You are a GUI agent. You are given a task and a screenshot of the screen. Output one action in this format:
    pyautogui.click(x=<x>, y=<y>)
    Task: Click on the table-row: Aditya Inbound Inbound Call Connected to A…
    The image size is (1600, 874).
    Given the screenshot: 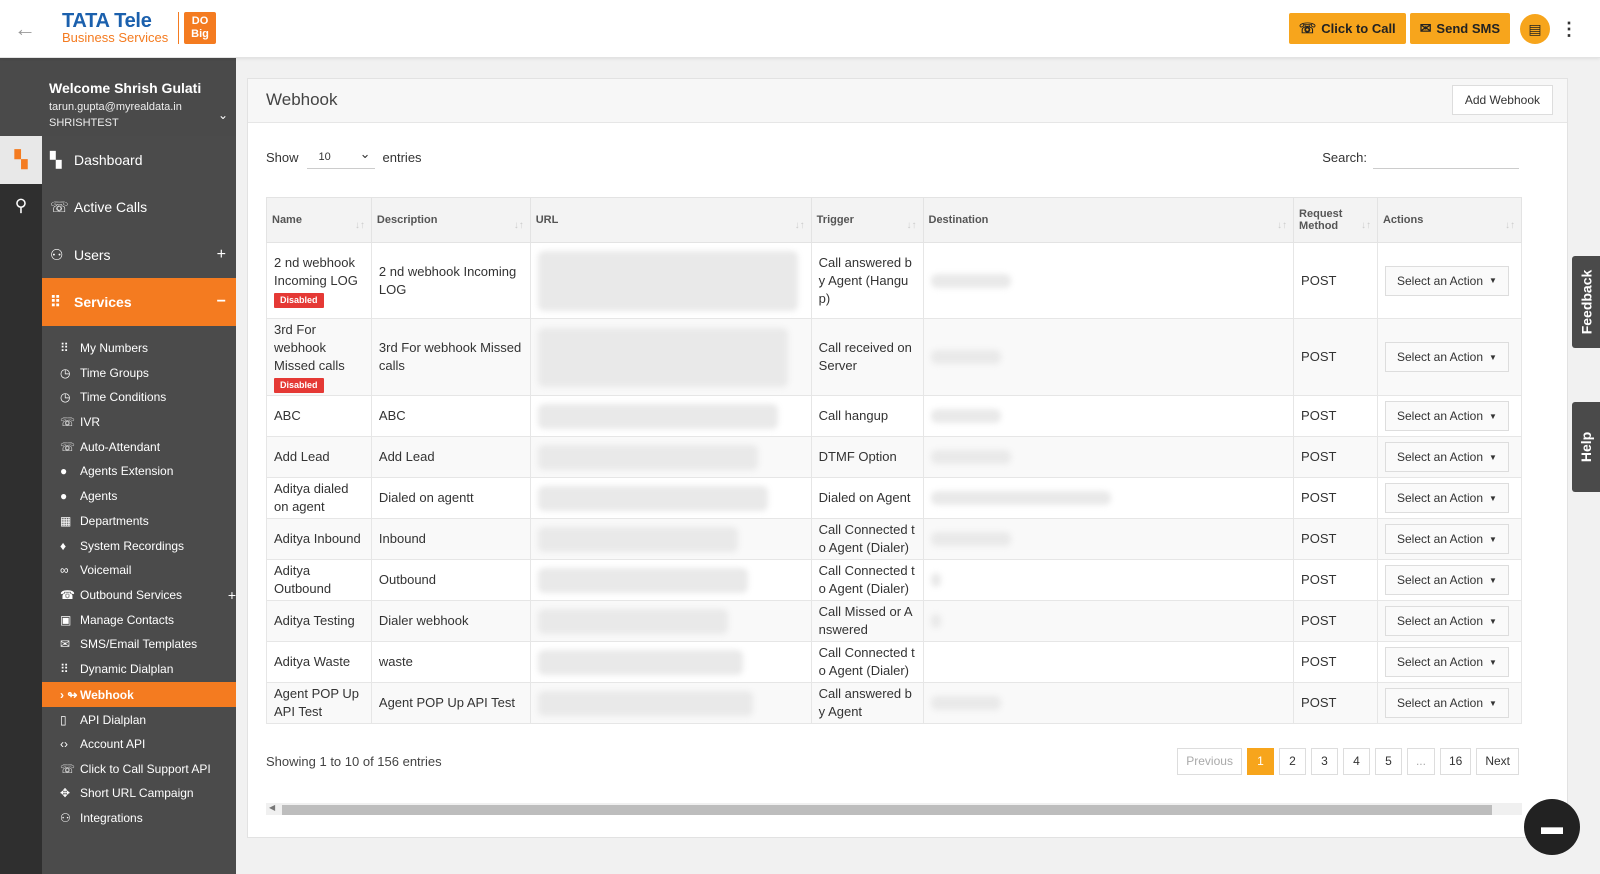 What is the action you would take?
    pyautogui.click(x=894, y=539)
    